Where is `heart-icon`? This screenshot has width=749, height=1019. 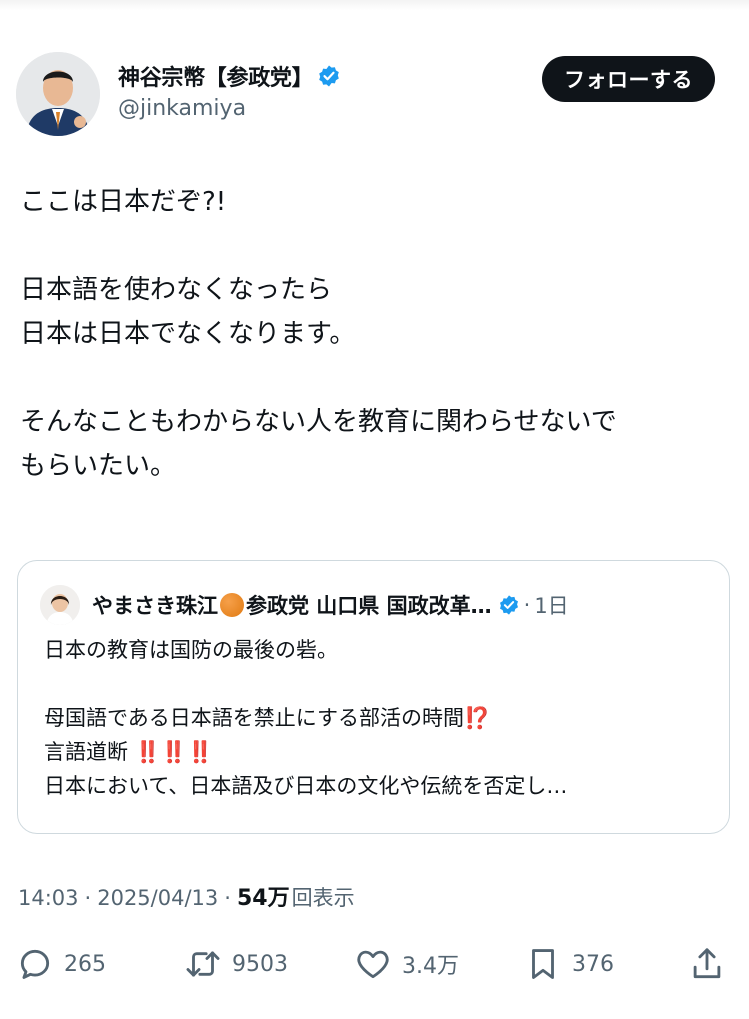 heart-icon is located at coordinates (373, 964).